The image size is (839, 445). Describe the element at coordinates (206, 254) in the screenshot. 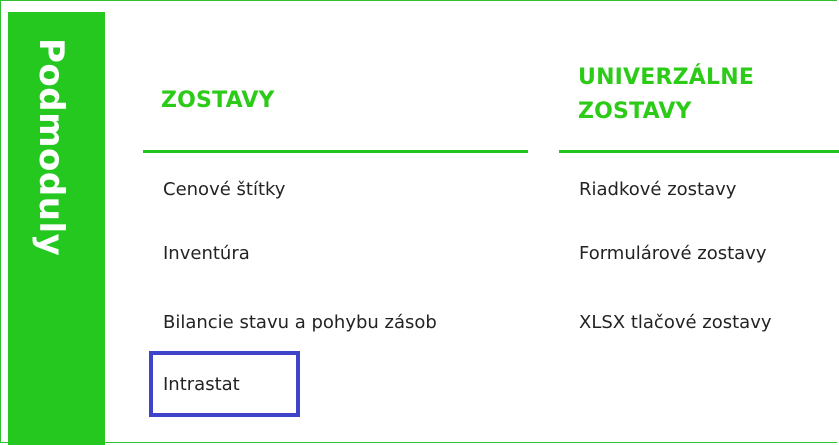

I see `menu-item-inventura: Inventúra` at that location.